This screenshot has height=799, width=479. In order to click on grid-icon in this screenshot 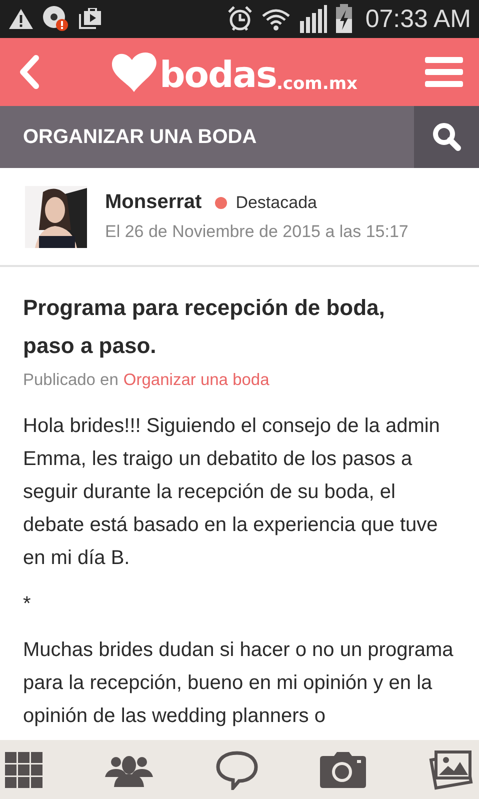, I will do `click(24, 770)`.